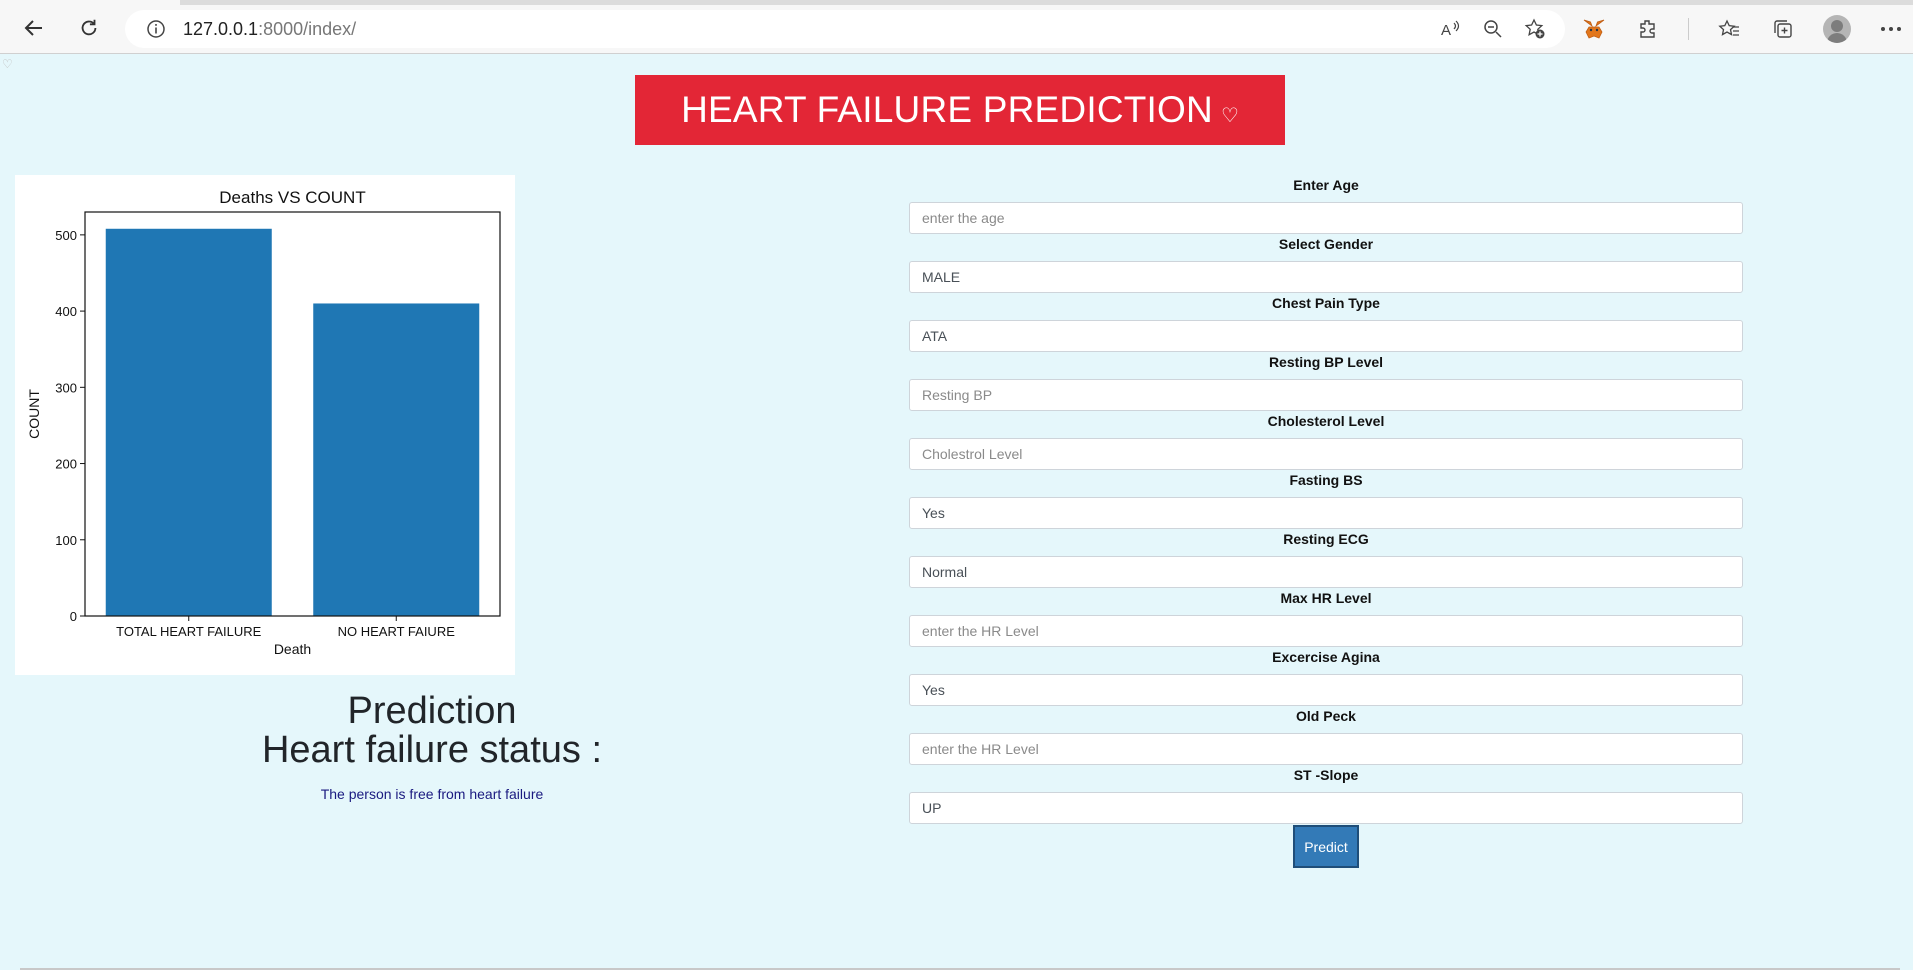 The width and height of the screenshot is (1913, 970). Describe the element at coordinates (1594, 29) in the screenshot. I see `metamask-icon` at that location.